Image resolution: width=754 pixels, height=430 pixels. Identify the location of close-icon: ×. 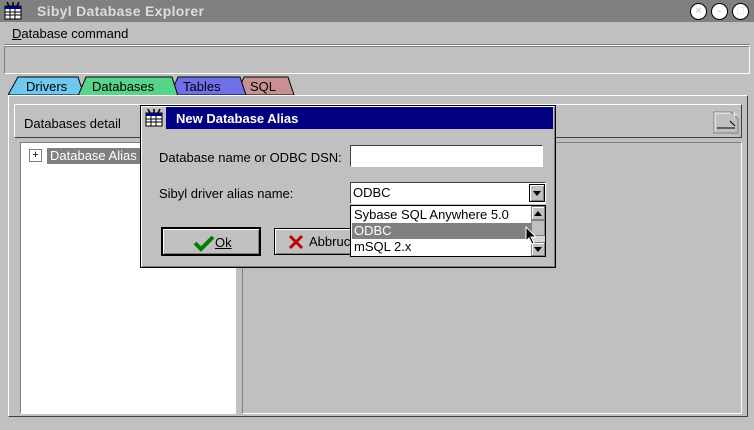
(698, 11).